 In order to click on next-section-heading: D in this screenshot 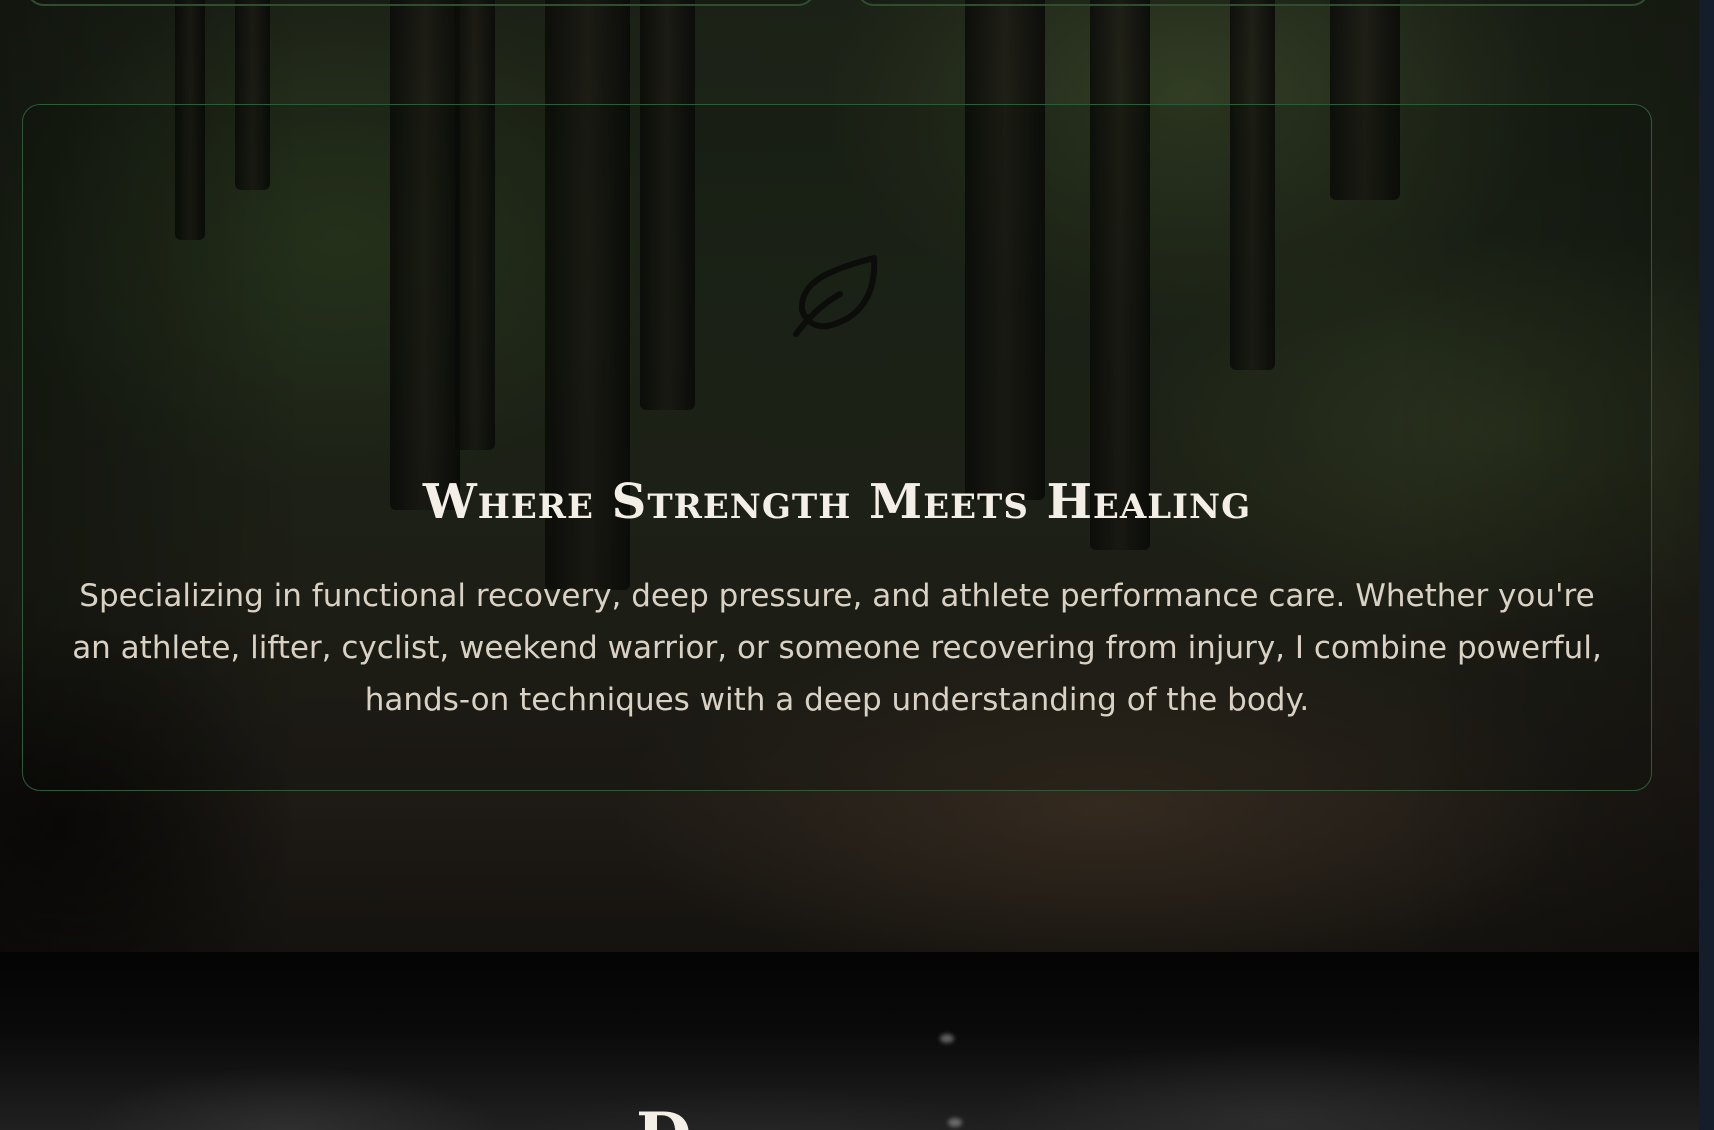, I will do `click(664, 1116)`.